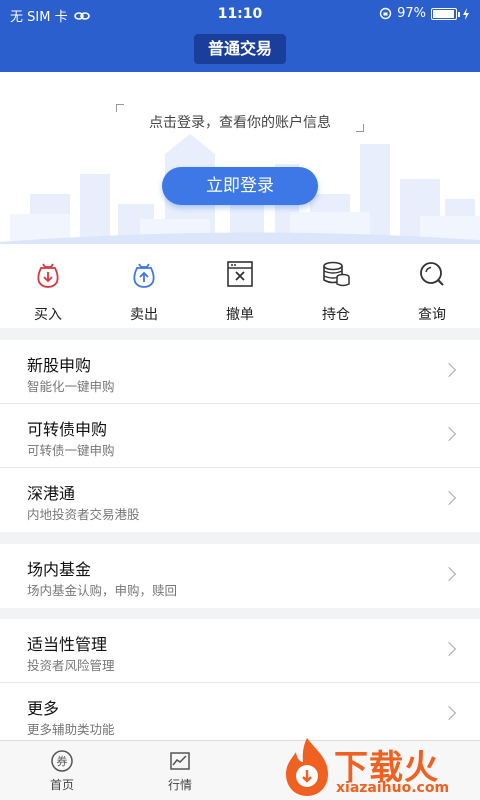  Describe the element at coordinates (48, 315) in the screenshot. I see `action-label: 买入` at that location.